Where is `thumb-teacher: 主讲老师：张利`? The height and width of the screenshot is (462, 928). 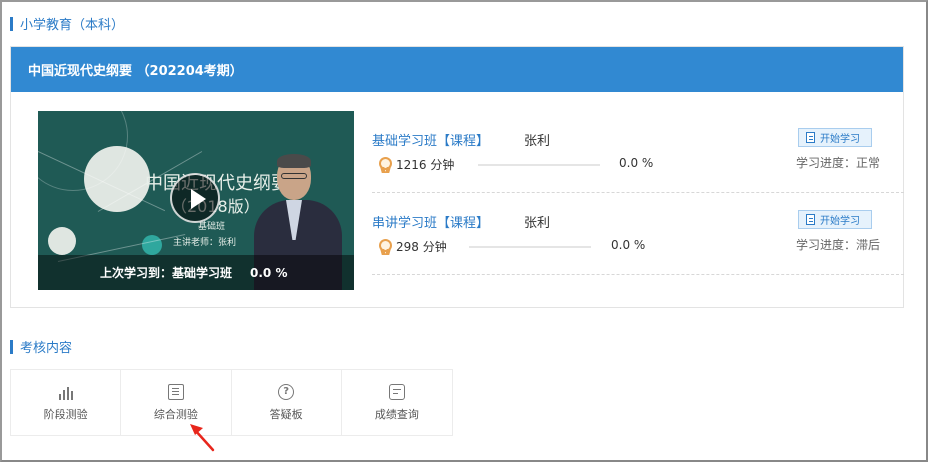 thumb-teacher: 主讲老师：张利 is located at coordinates (205, 243).